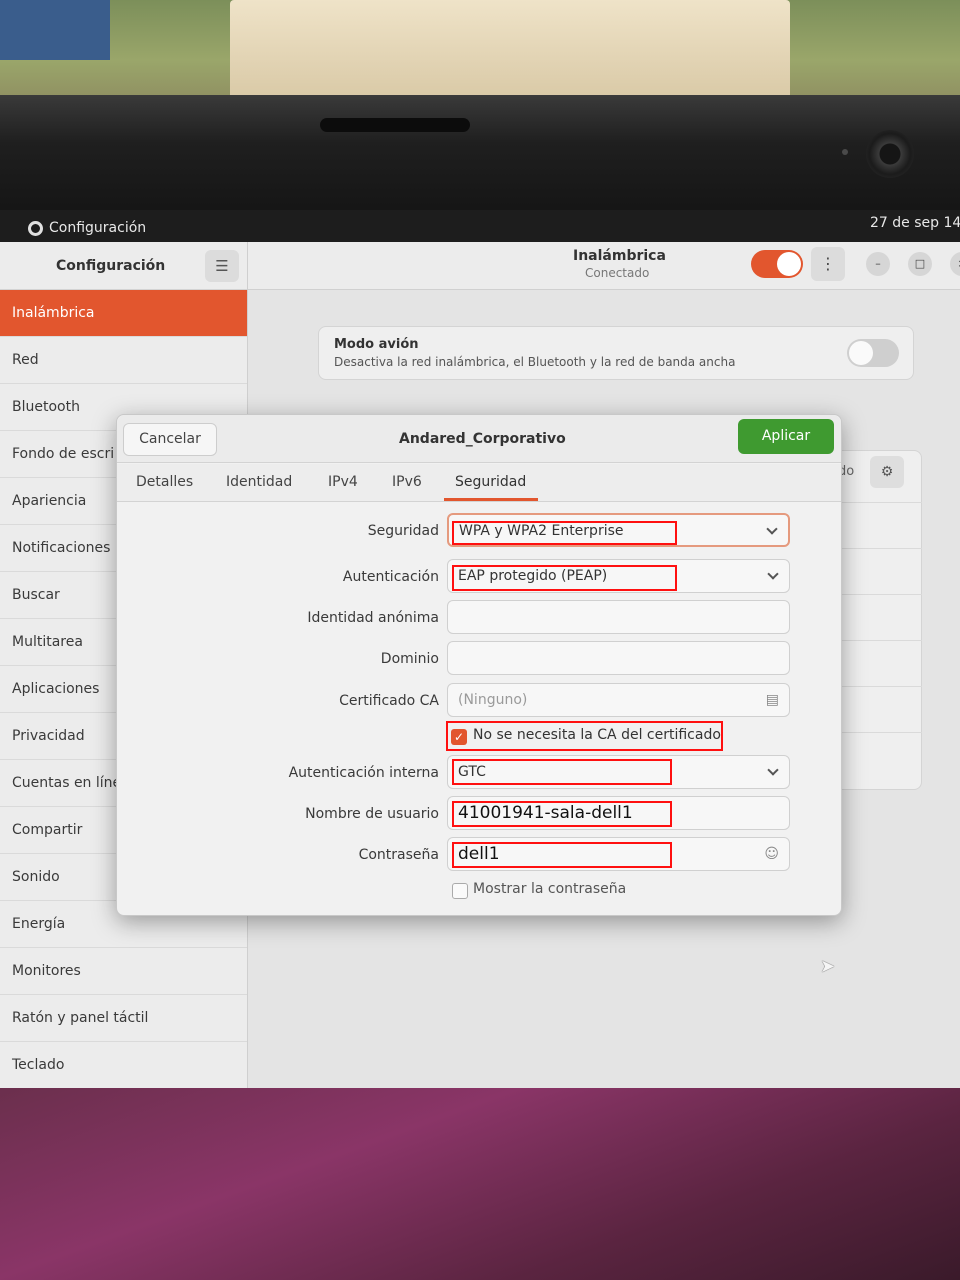 Image resolution: width=960 pixels, height=1280 pixels. What do you see at coordinates (164, 482) in the screenshot?
I see `tab-detalles: Detalles` at bounding box center [164, 482].